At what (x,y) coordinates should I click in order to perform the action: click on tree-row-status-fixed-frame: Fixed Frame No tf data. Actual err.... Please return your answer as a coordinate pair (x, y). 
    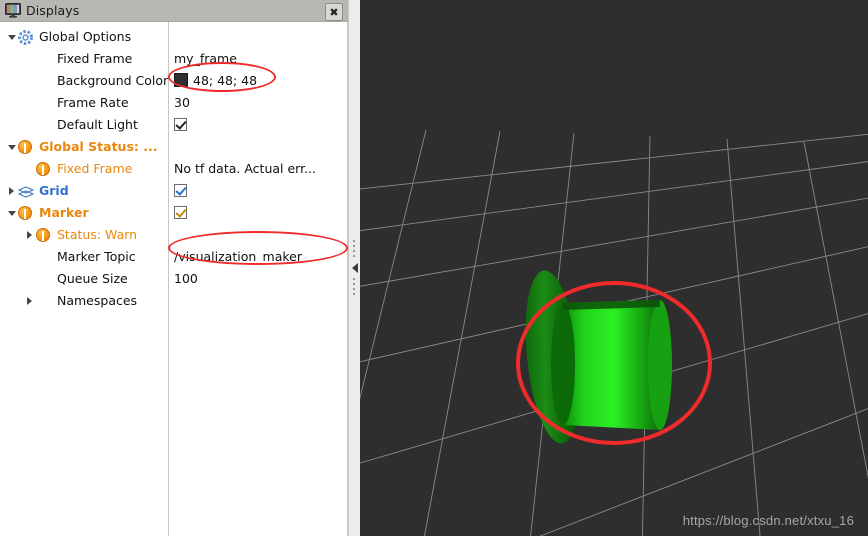
    Looking at the image, I should click on (174, 169).